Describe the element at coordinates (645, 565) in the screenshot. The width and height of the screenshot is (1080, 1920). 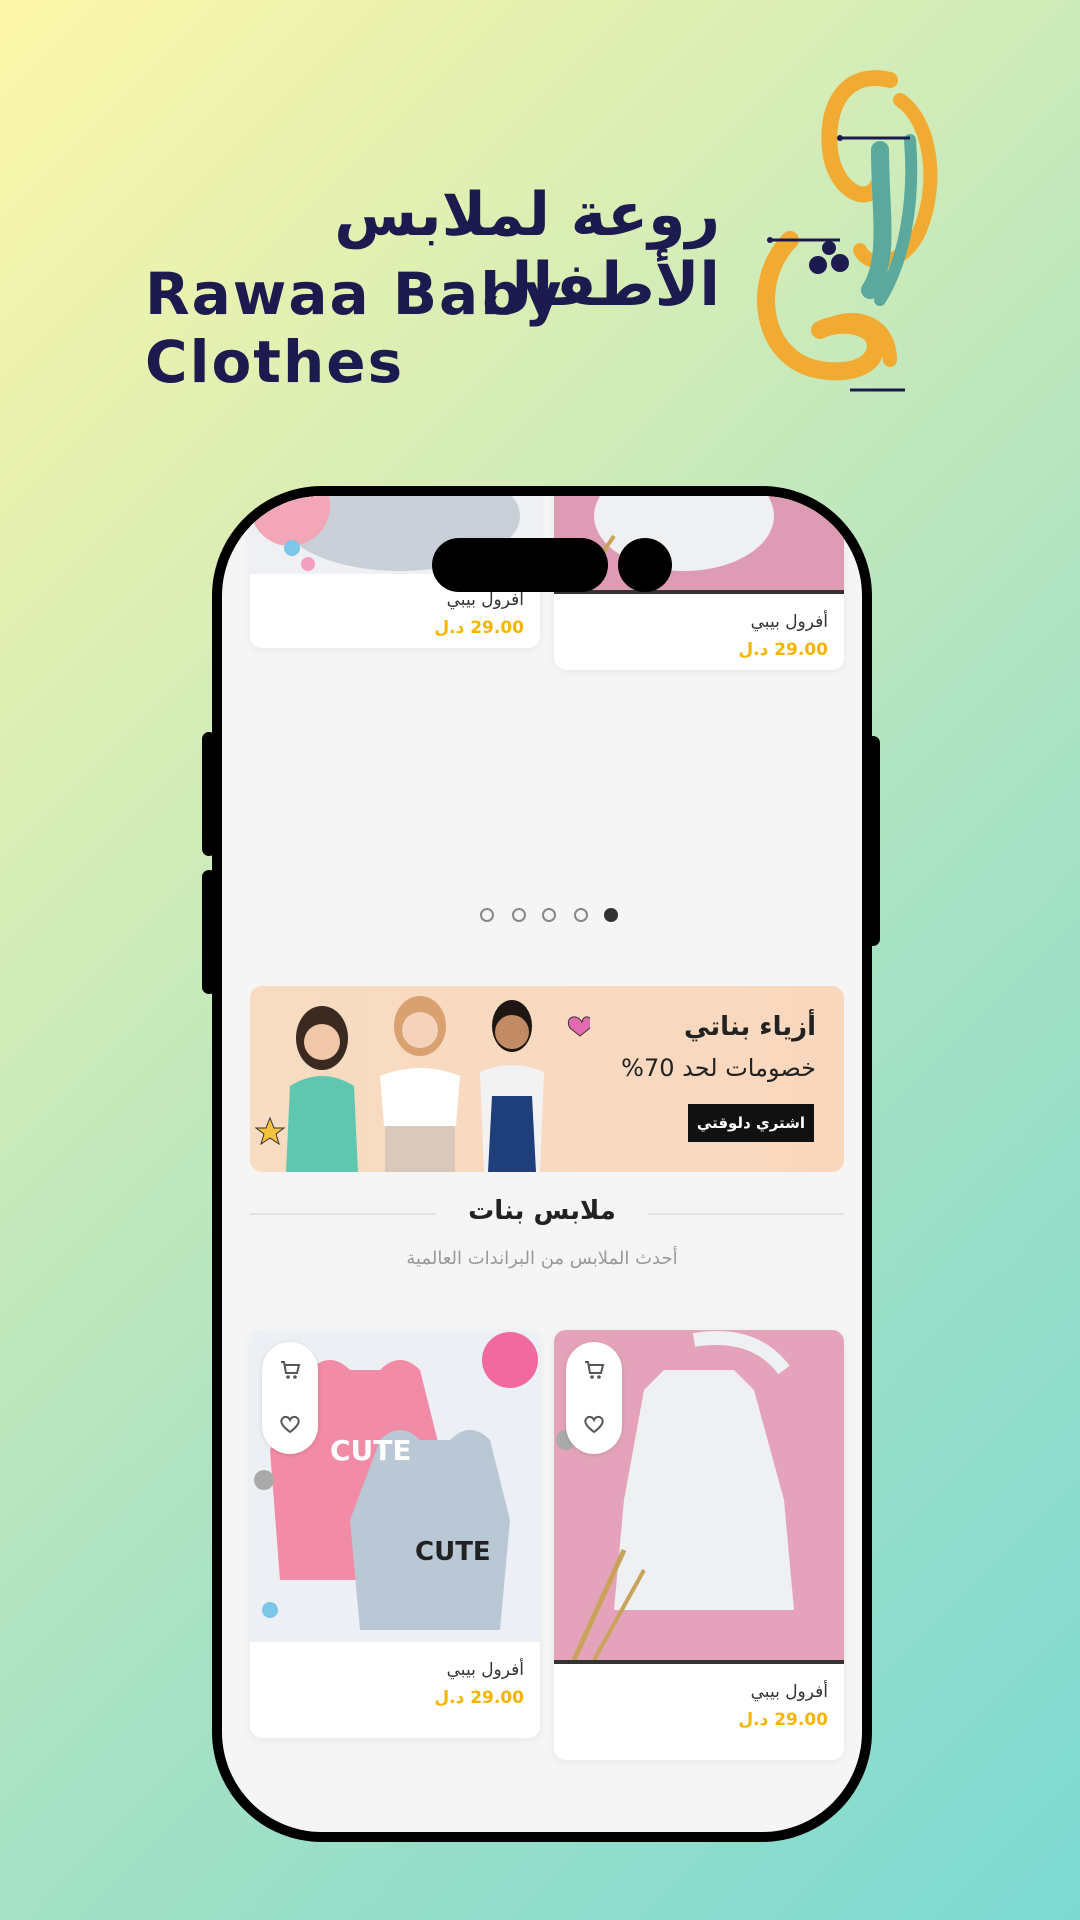
I see `front-camera` at that location.